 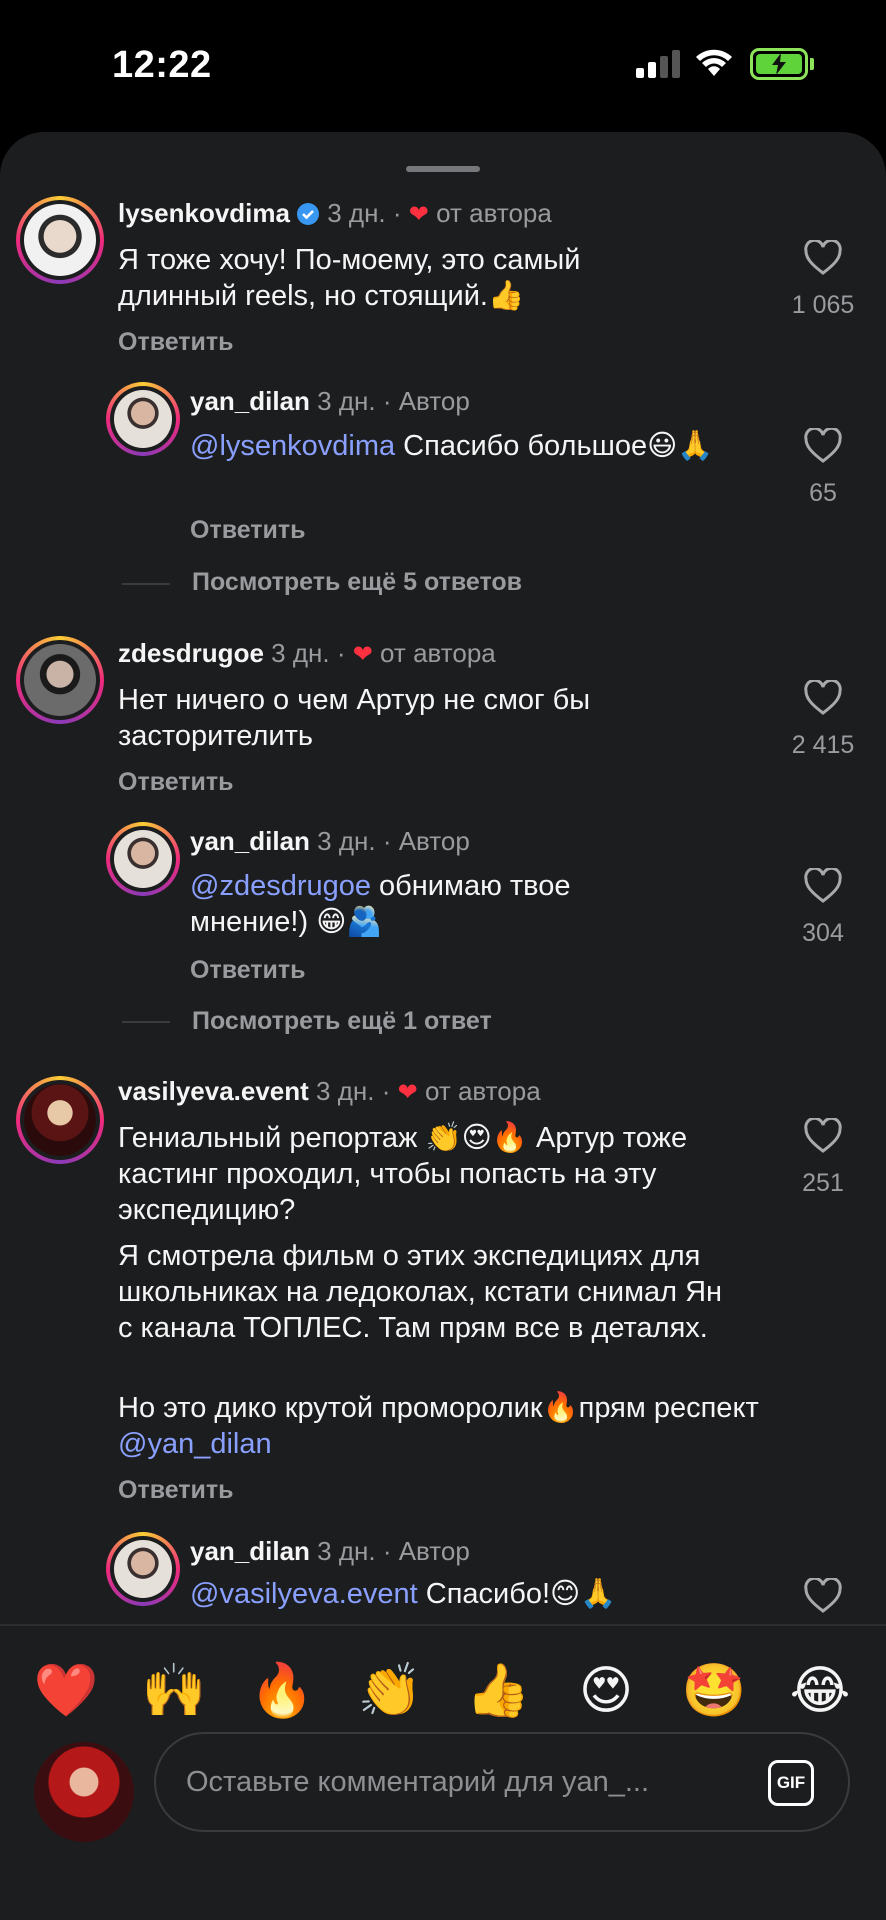 I want to click on username: vasilyeva.event, so click(x=213, y=1091).